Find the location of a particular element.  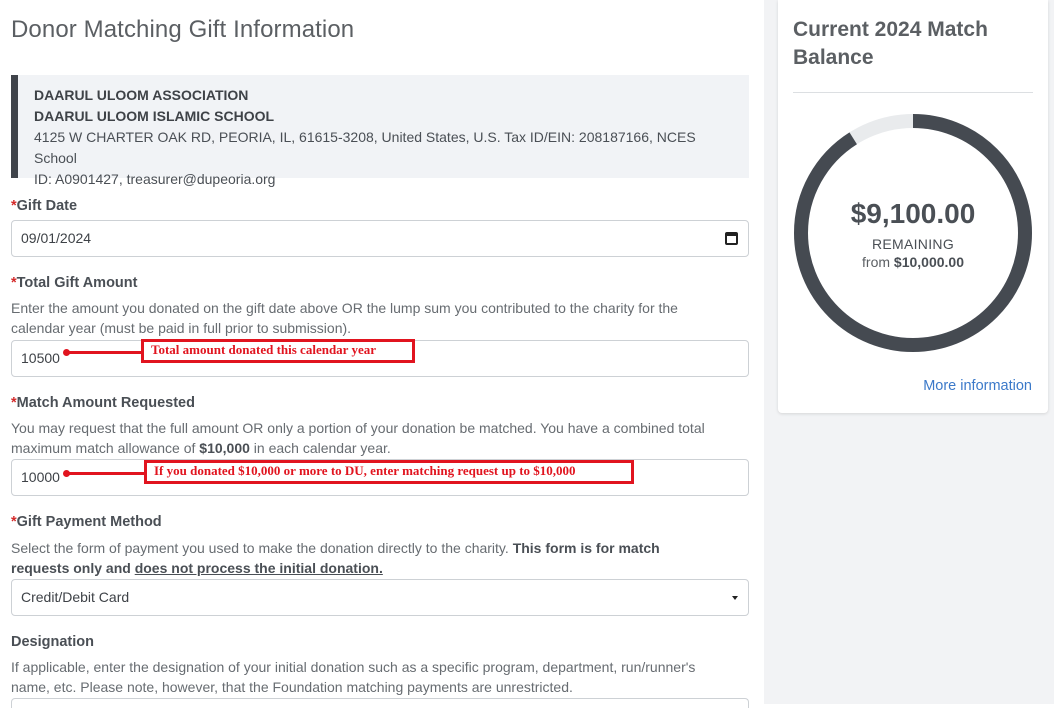

balance-donut-chart is located at coordinates (913, 233).